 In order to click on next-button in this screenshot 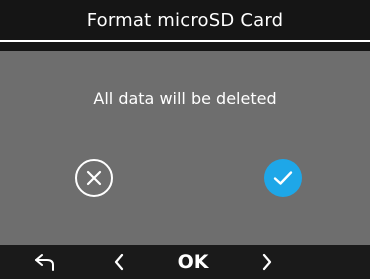, I will do `click(267, 262)`.